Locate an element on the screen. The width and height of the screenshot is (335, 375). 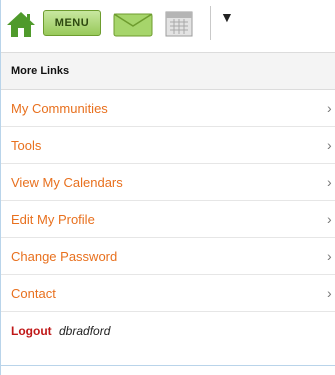
toolbar-divider is located at coordinates (210, 23).